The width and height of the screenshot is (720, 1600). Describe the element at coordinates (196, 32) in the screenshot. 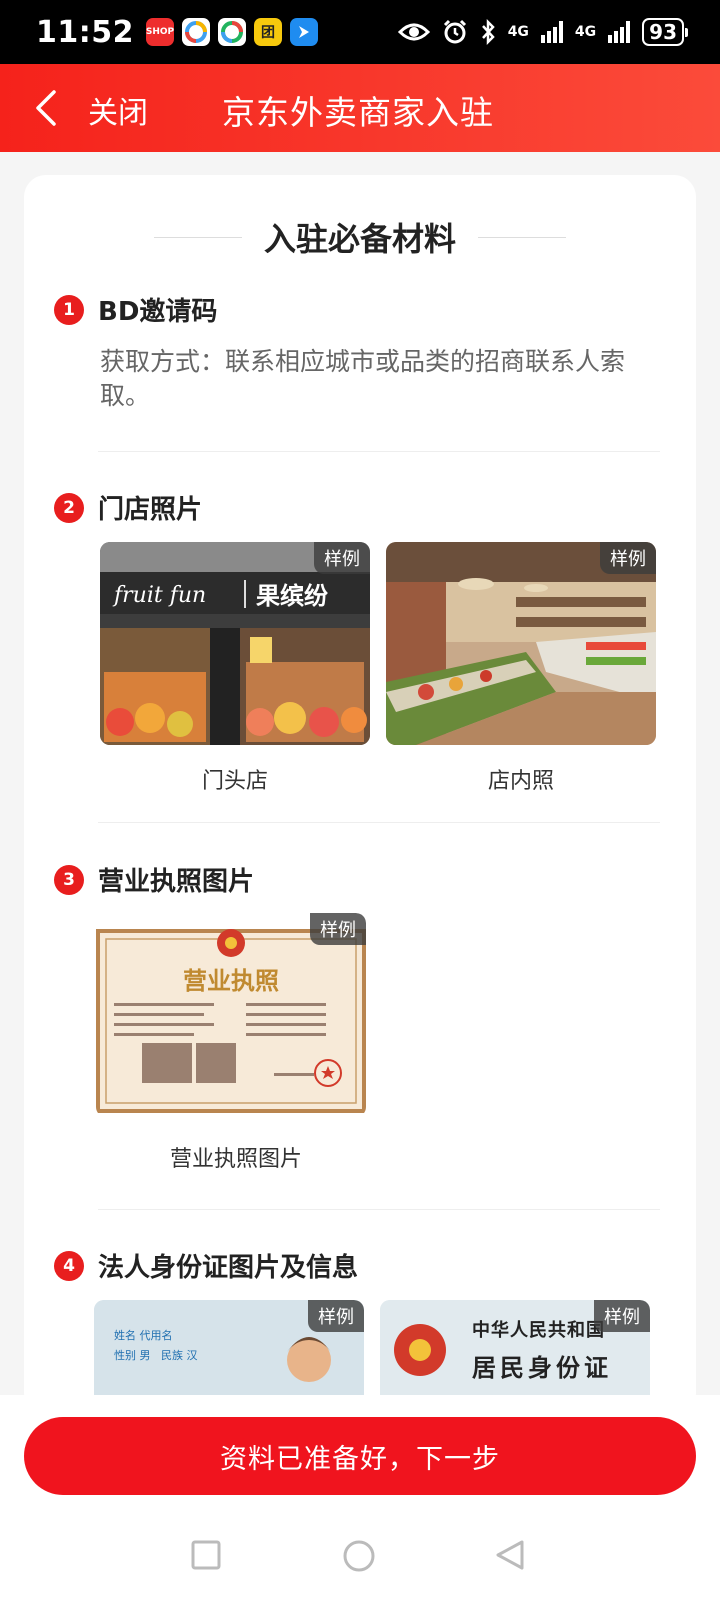

I see `colorful-app-icon` at that location.